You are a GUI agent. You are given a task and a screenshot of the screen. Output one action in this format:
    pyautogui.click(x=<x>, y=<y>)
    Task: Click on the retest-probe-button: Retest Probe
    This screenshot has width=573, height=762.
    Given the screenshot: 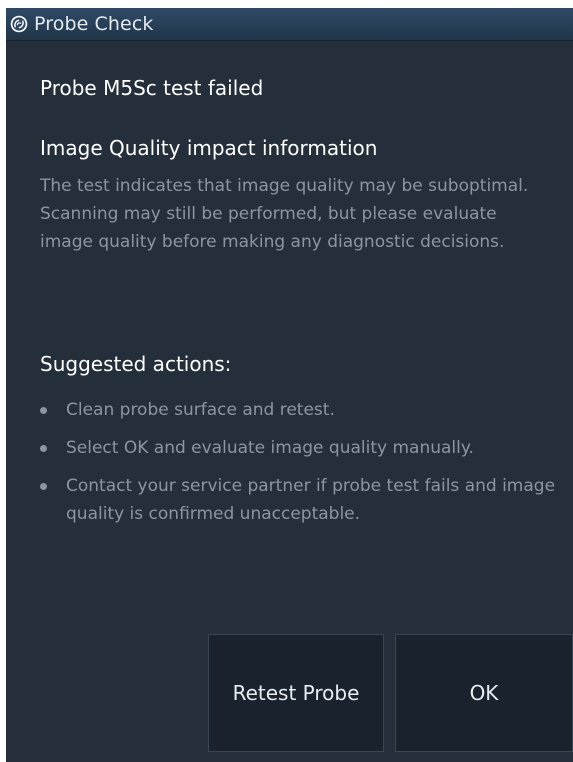 What is the action you would take?
    pyautogui.click(x=296, y=693)
    